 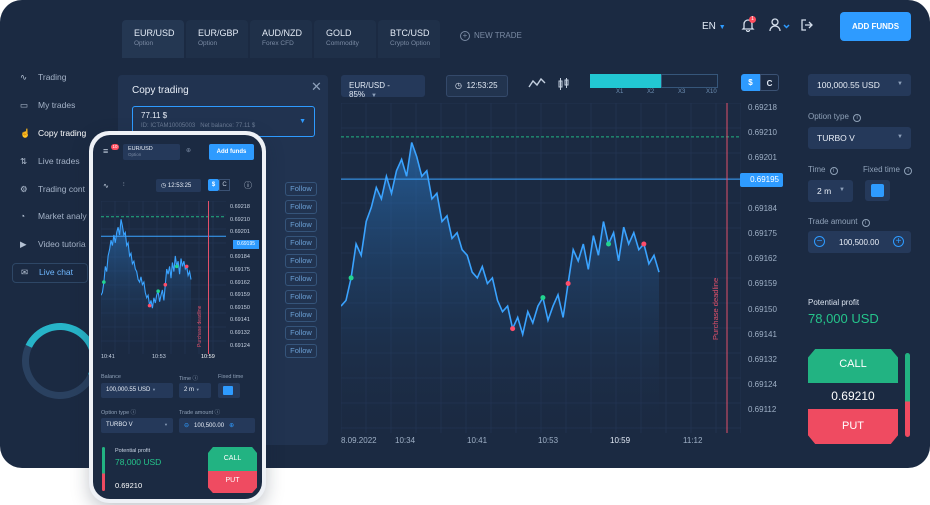 I want to click on asset-select: EUR/USD - 85% ▼, so click(x=383, y=87).